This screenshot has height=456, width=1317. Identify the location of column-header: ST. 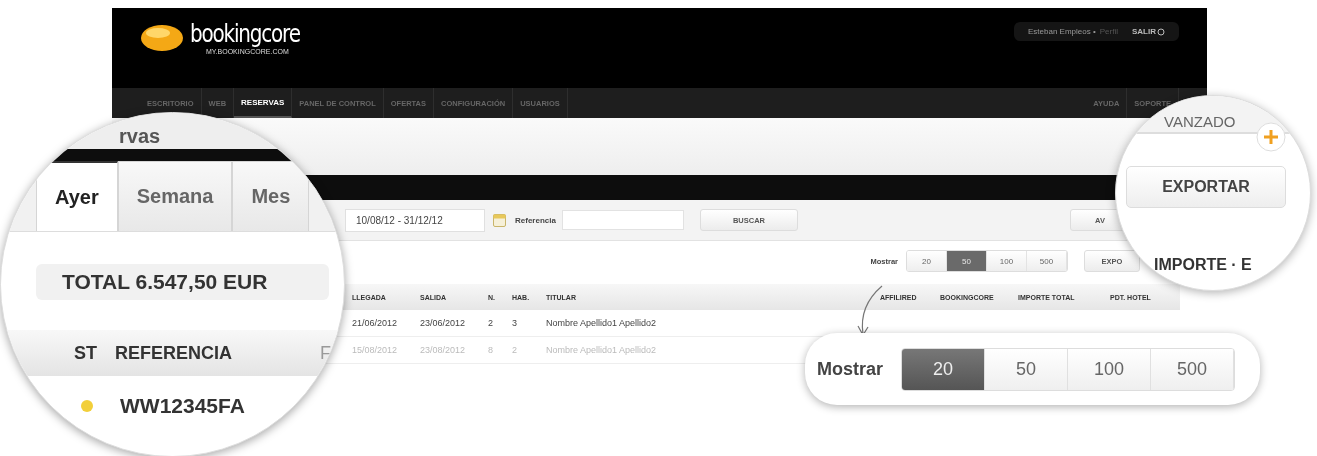
(85, 353).